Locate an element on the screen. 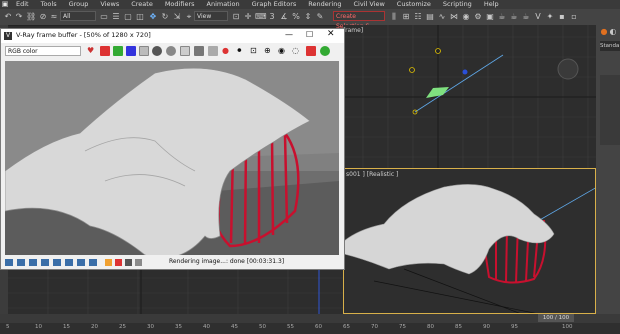  maximize-icon: ☐ is located at coordinates (309, 34).